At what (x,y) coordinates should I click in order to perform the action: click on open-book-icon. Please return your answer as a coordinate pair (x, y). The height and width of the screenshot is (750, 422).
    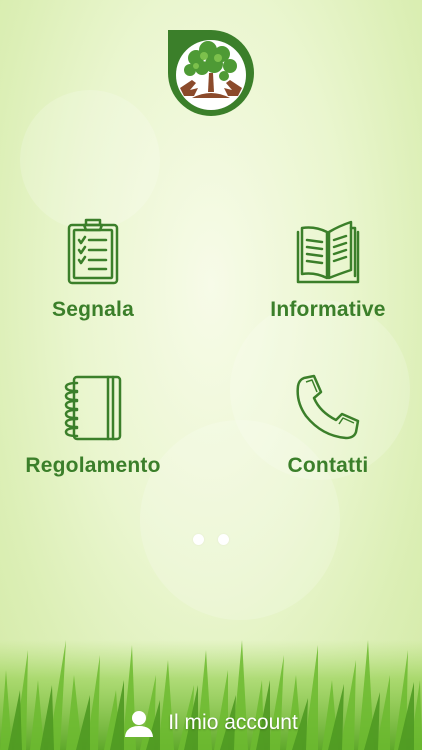
    Looking at the image, I should click on (328, 252).